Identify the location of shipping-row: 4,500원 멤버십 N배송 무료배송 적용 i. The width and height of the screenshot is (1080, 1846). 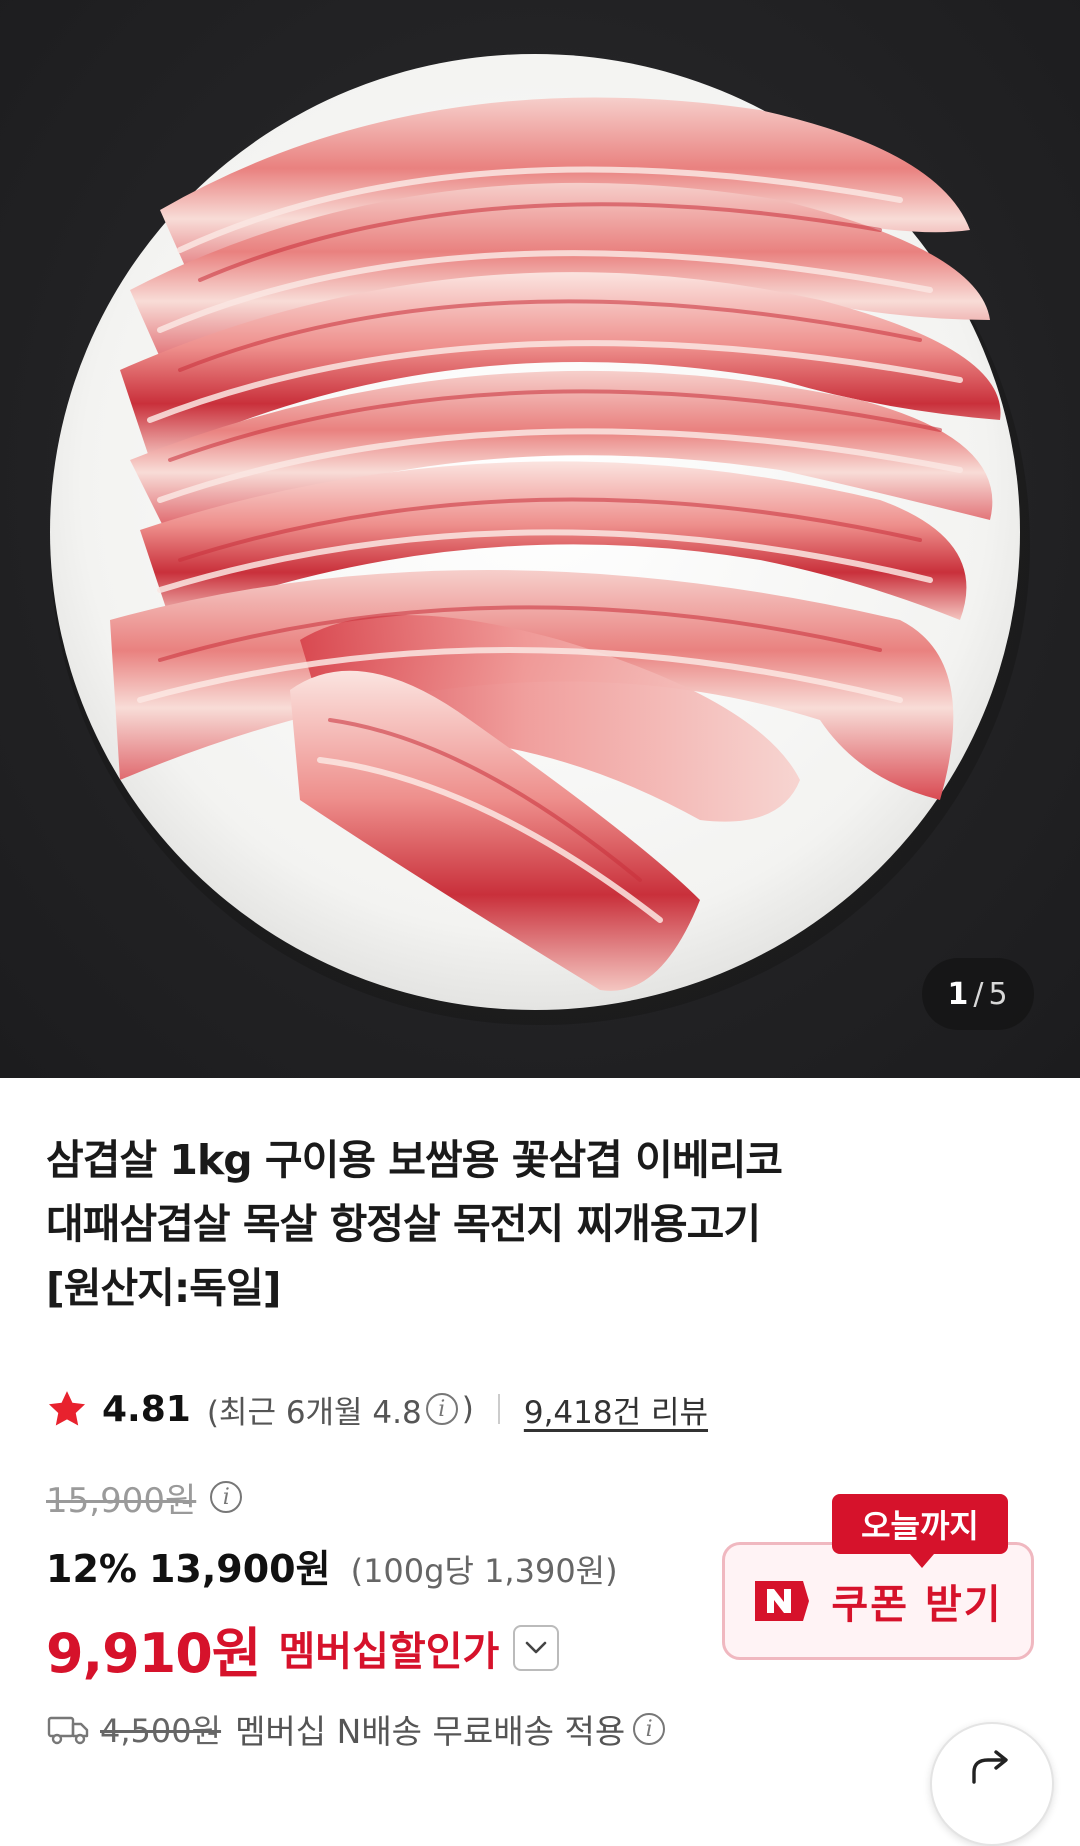
(357, 1729).